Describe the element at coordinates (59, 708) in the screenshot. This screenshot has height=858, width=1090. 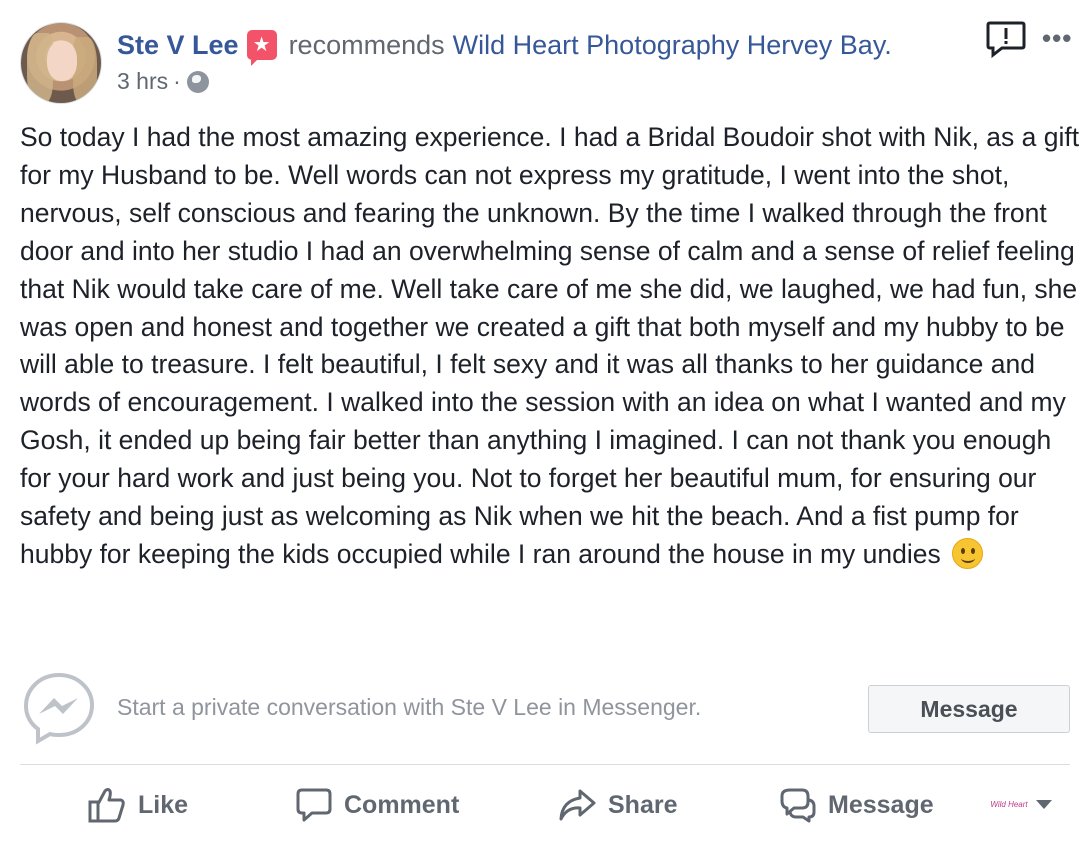
I see `messenger-icon` at that location.